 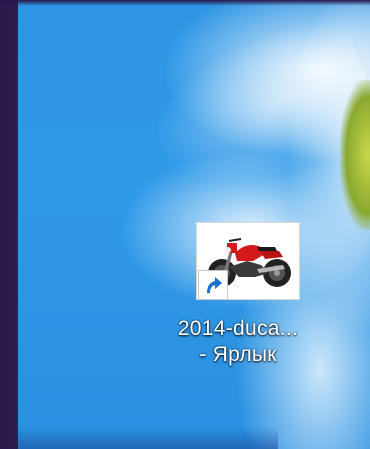 What do you see at coordinates (238, 302) in the screenshot?
I see `desktop-shortcut: 2014-duca... - Ярлык` at bounding box center [238, 302].